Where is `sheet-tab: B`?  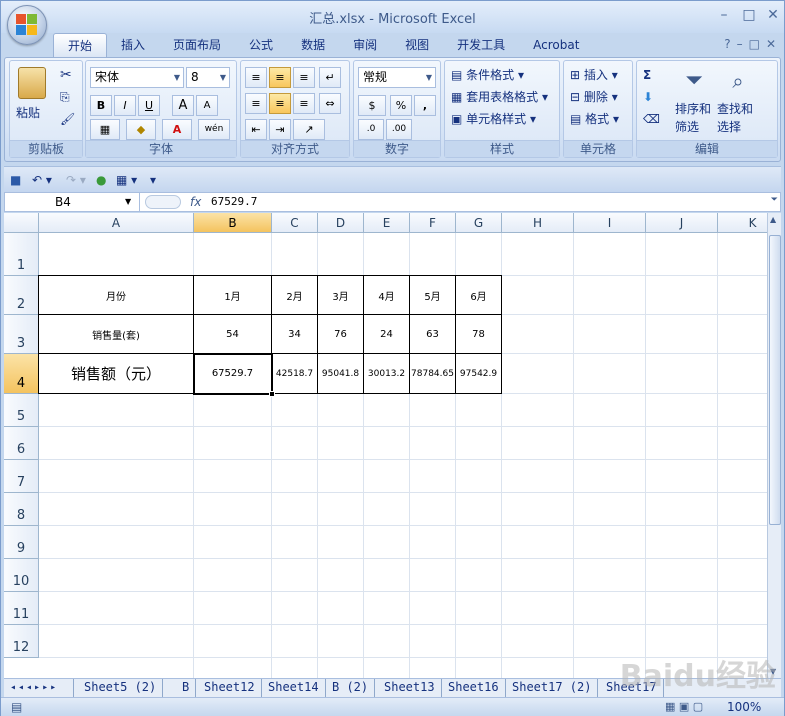 sheet-tab: B is located at coordinates (186, 688).